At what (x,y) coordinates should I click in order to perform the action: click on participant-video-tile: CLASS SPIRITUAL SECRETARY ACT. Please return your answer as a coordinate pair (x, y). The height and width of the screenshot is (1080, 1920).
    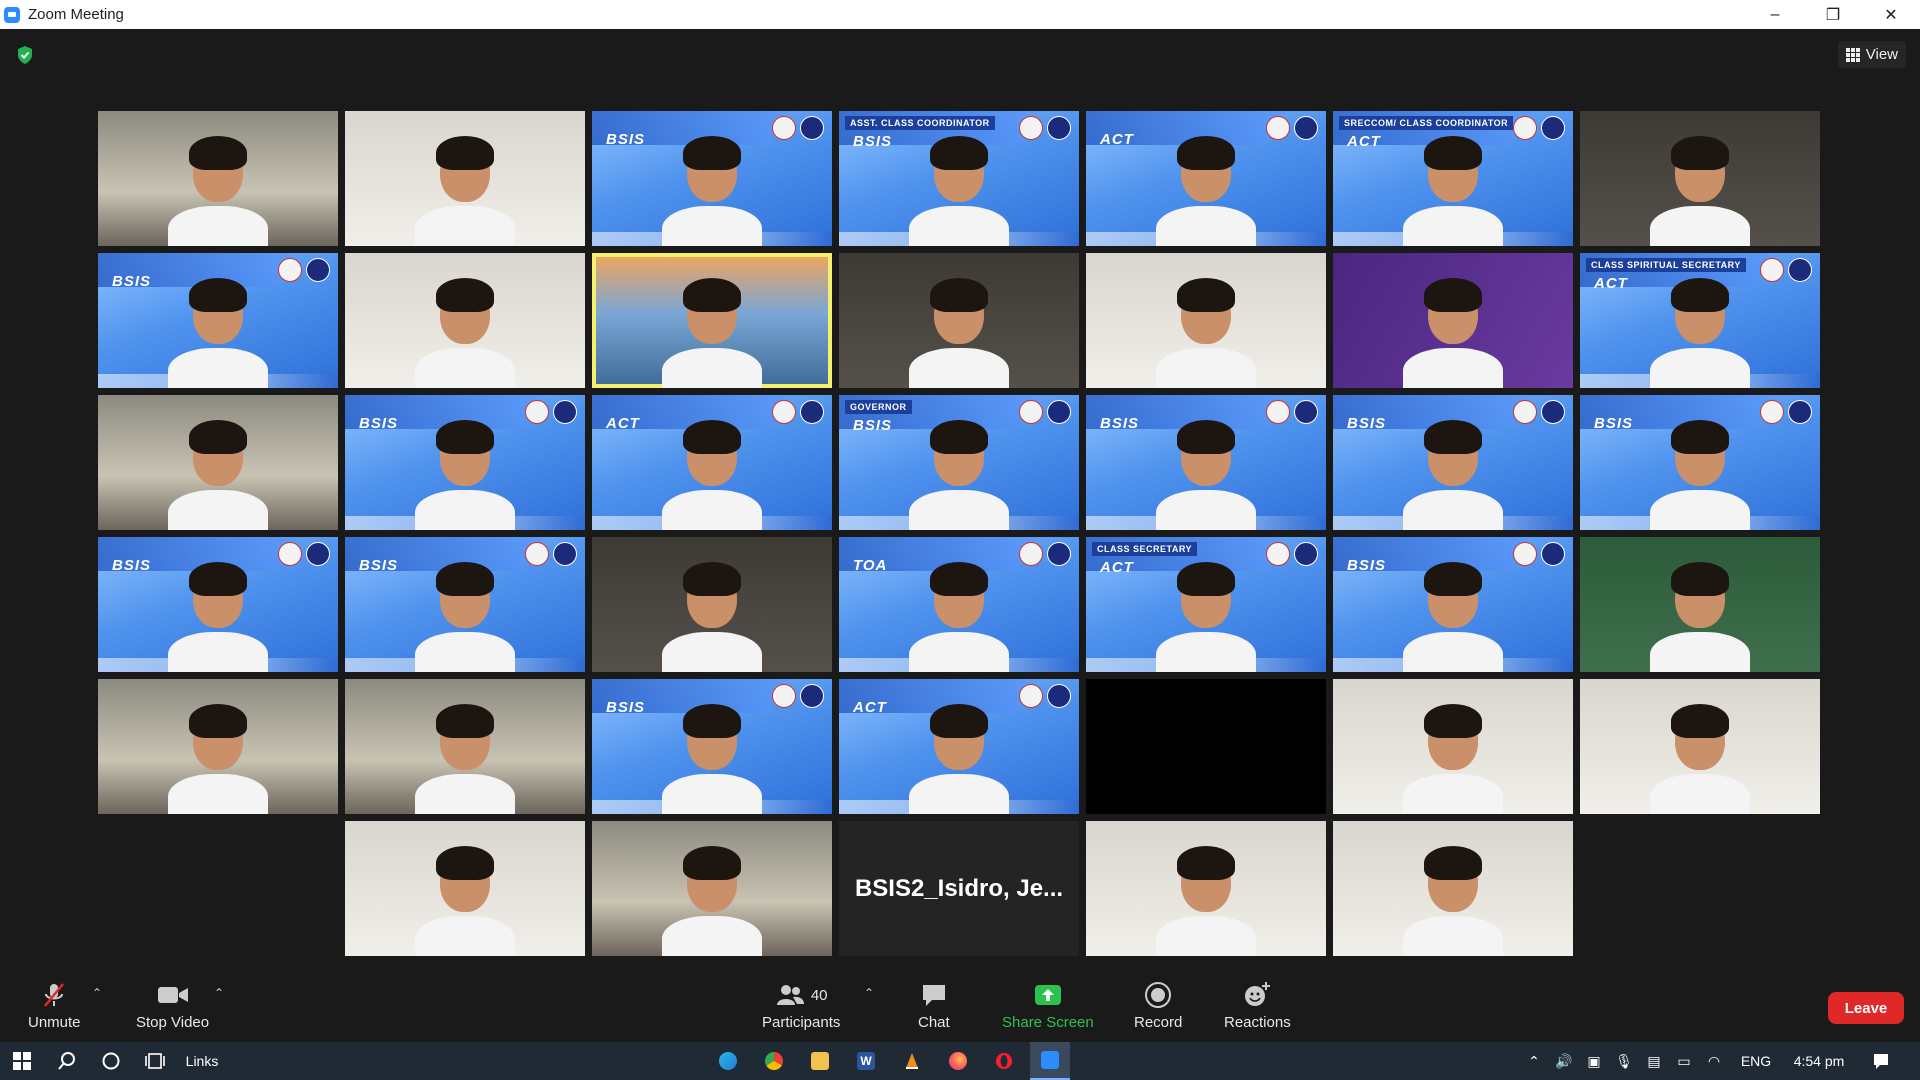
    Looking at the image, I should click on (1700, 320).